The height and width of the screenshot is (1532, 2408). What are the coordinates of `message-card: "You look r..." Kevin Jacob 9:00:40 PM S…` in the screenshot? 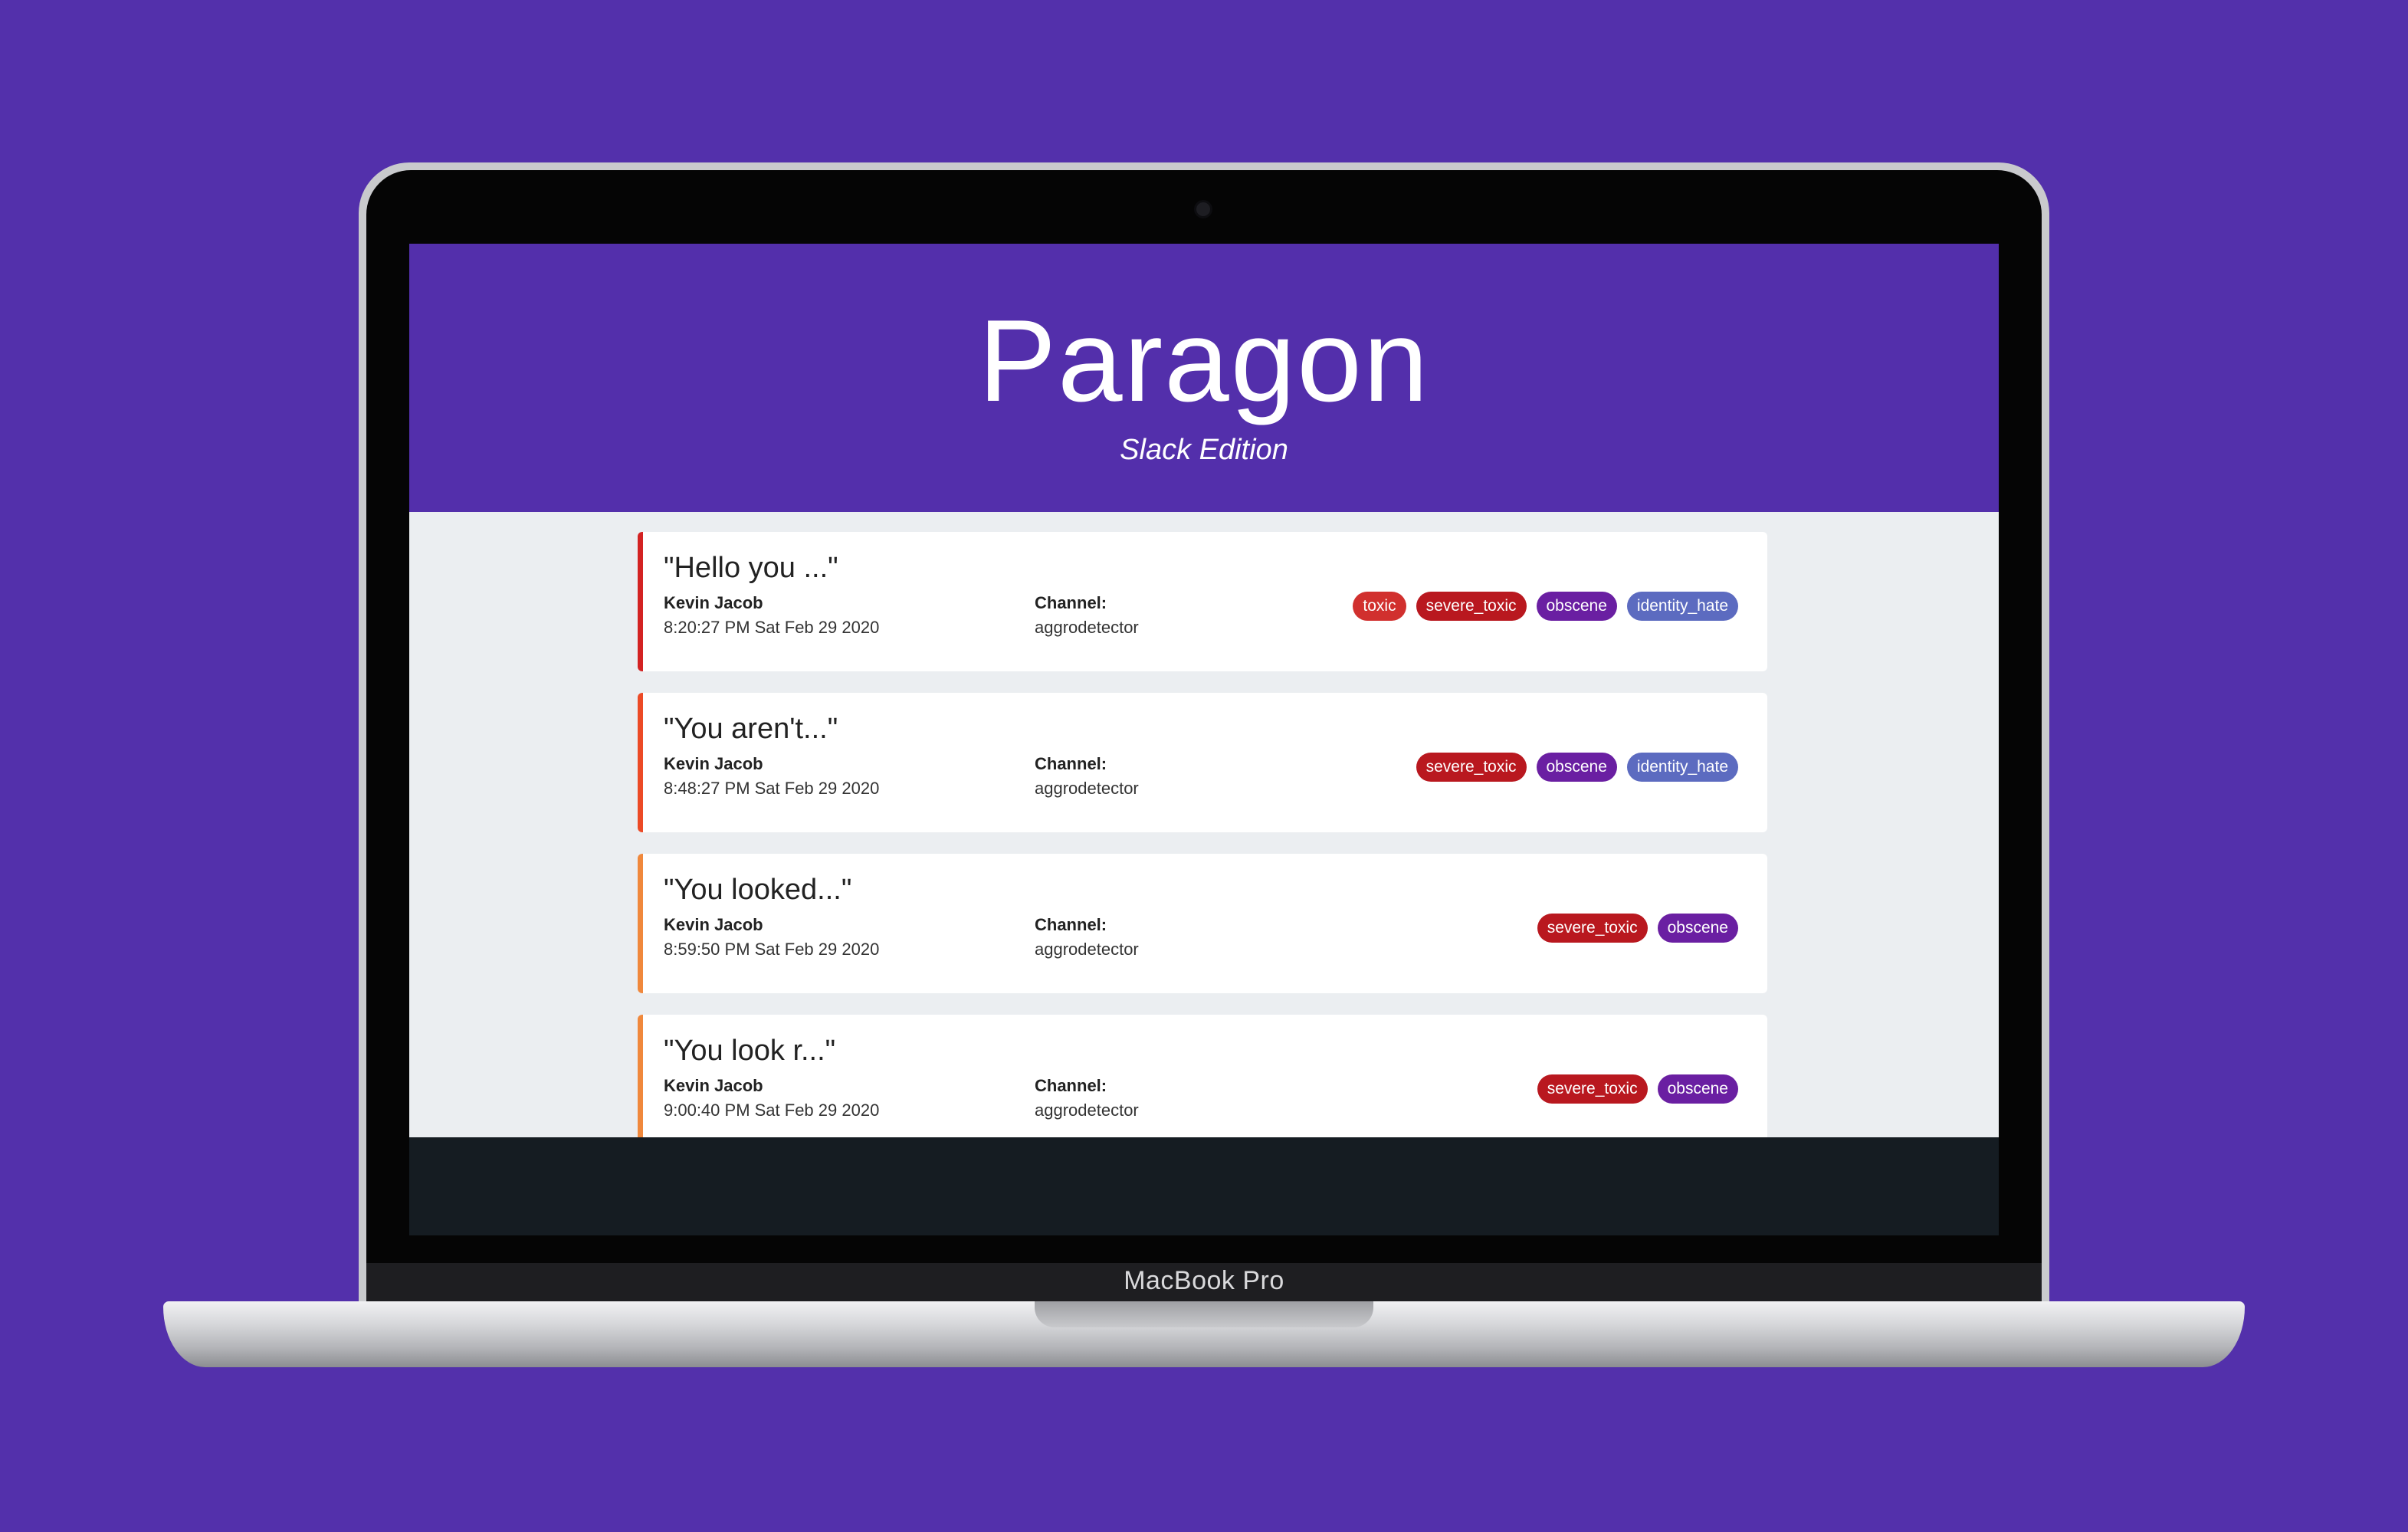 It's located at (1202, 1084).